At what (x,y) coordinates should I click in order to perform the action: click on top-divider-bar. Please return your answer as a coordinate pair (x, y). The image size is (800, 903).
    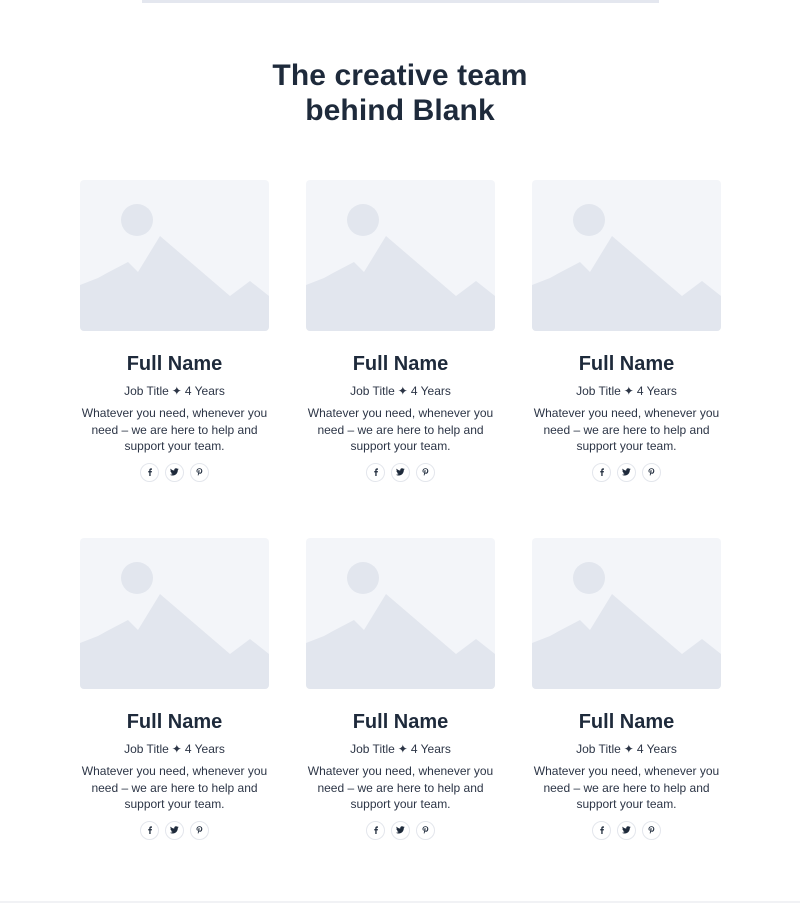
    Looking at the image, I should click on (400, 1).